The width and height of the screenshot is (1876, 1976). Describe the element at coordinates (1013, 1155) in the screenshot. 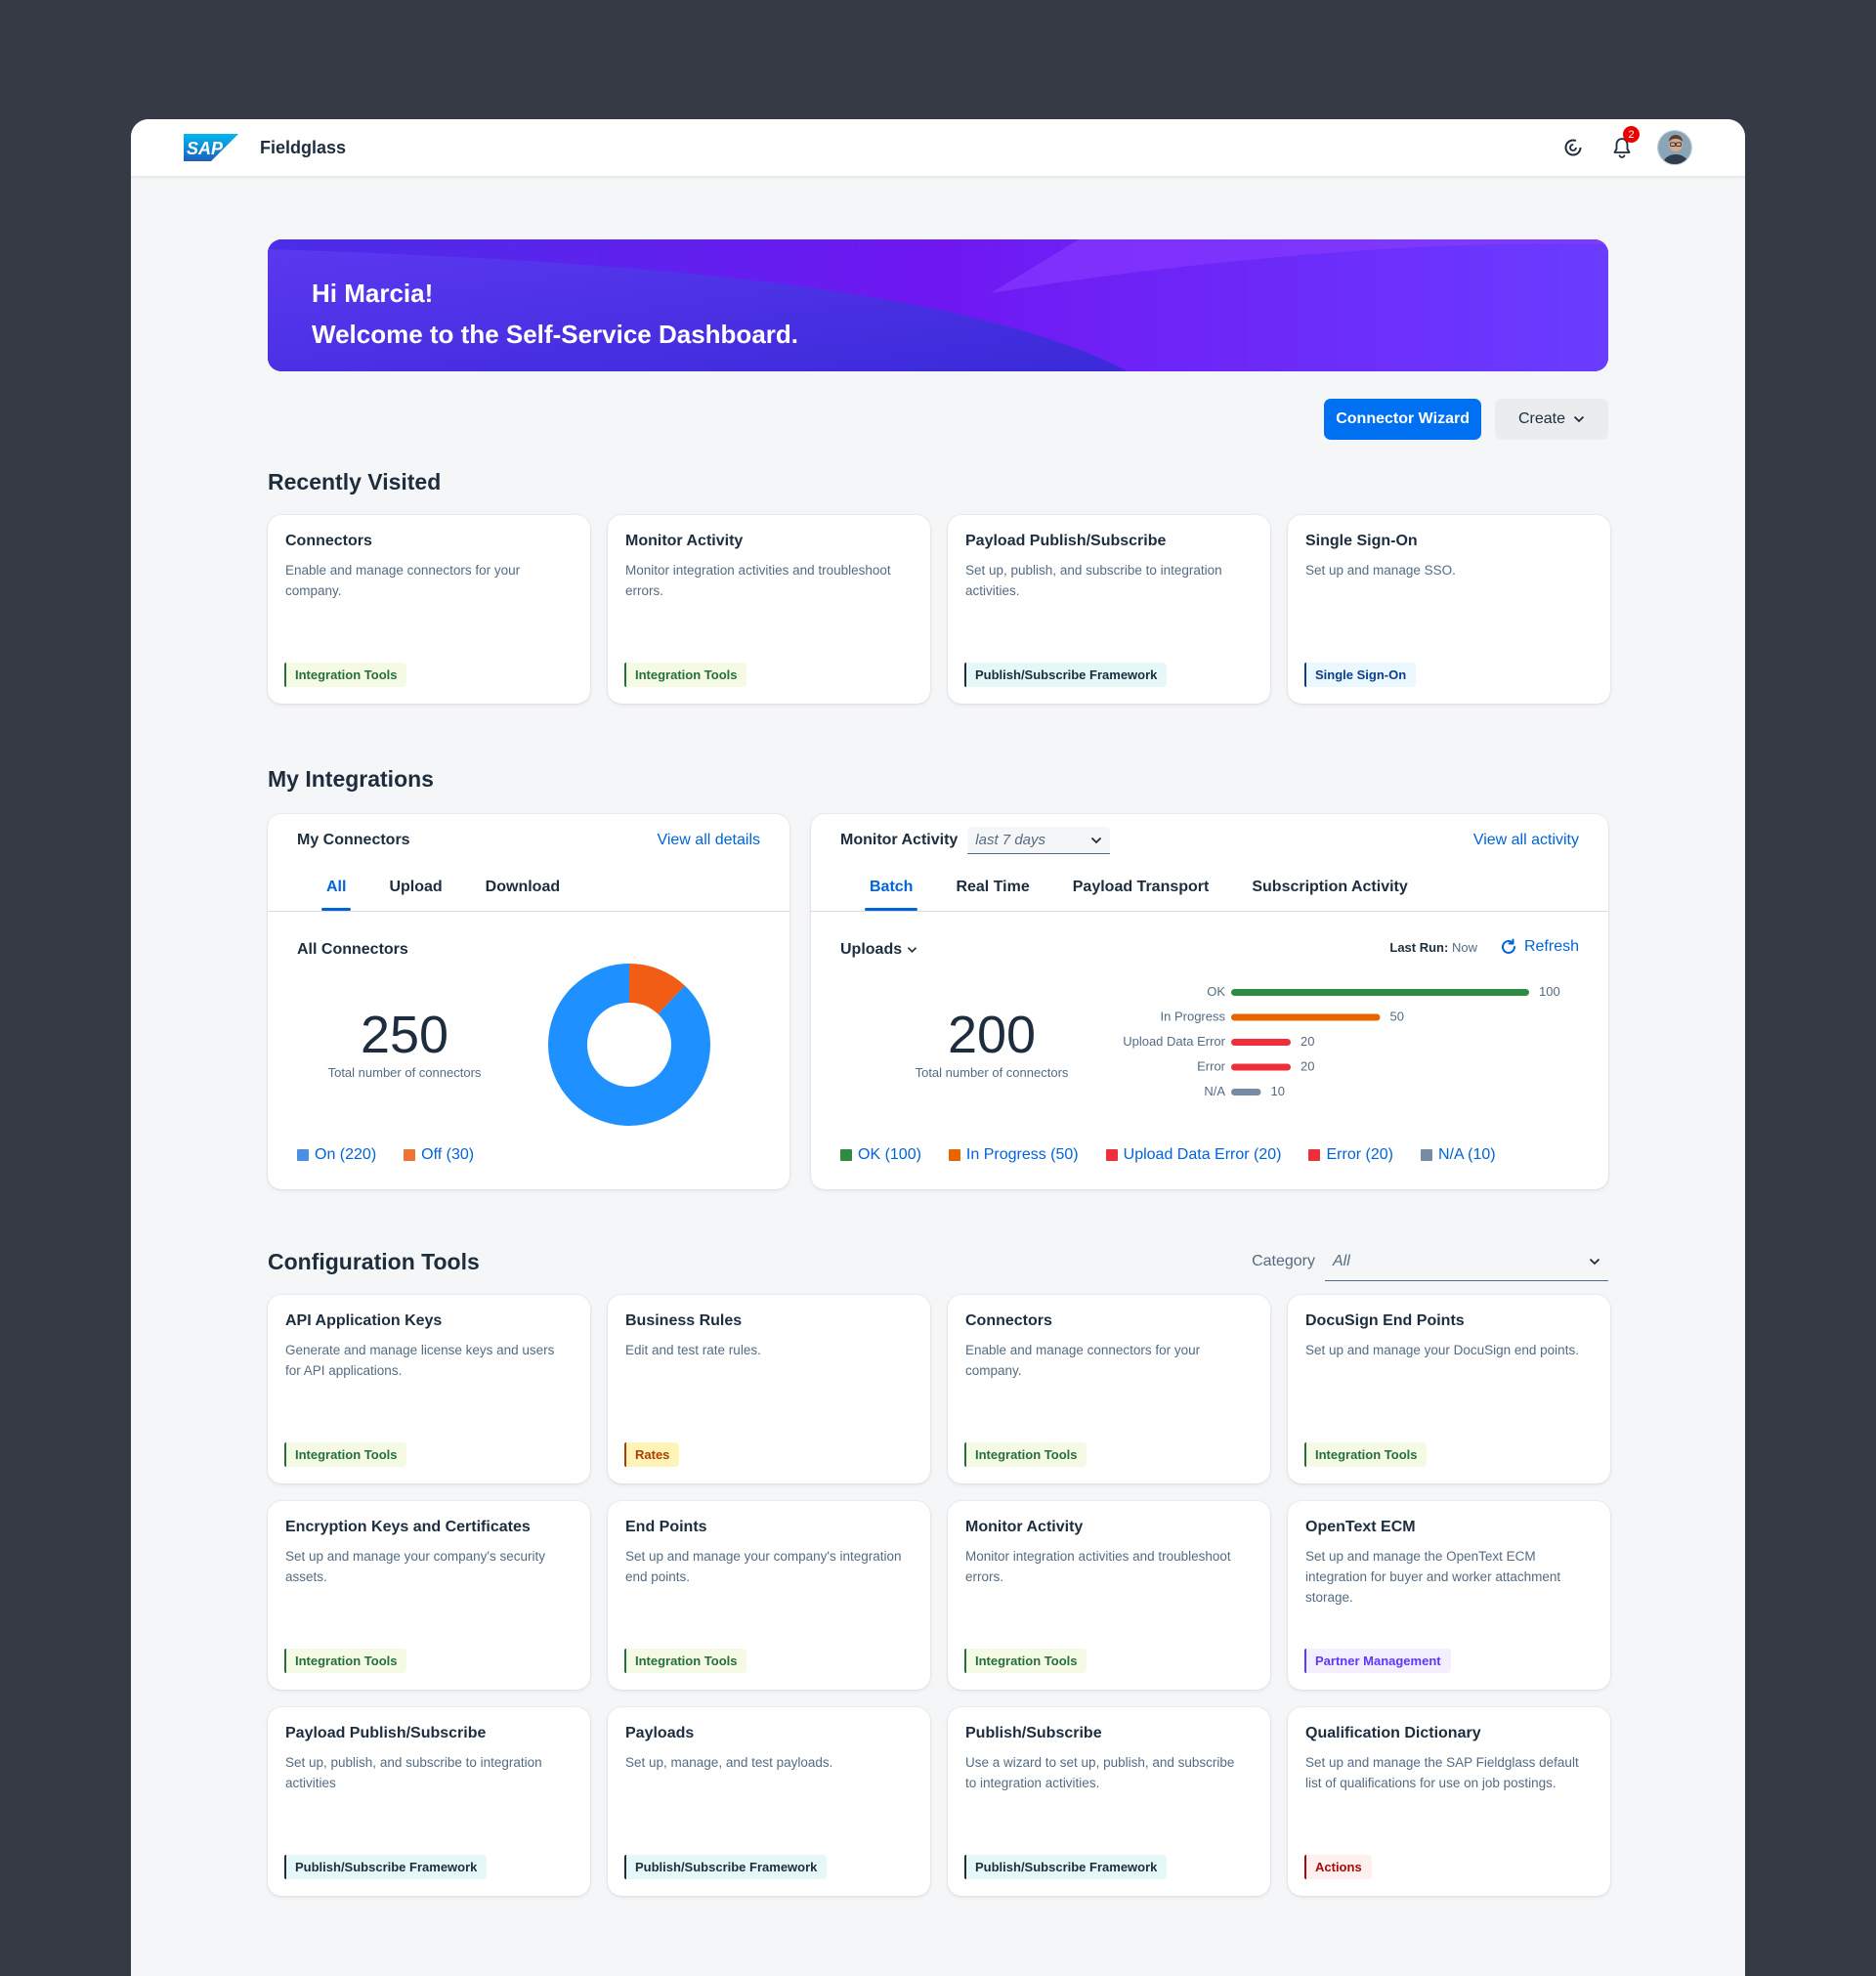

I see `legend-item: In Progress (50)` at that location.